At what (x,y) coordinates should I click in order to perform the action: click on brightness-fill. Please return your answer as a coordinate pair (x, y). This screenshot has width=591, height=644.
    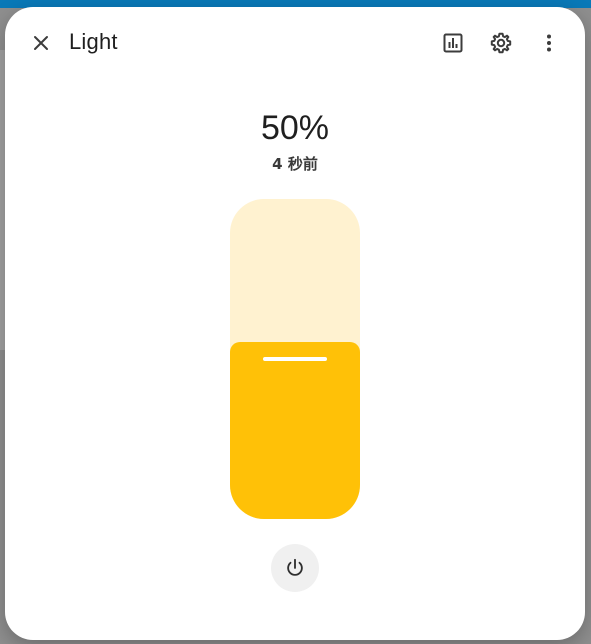
    Looking at the image, I should click on (295, 430).